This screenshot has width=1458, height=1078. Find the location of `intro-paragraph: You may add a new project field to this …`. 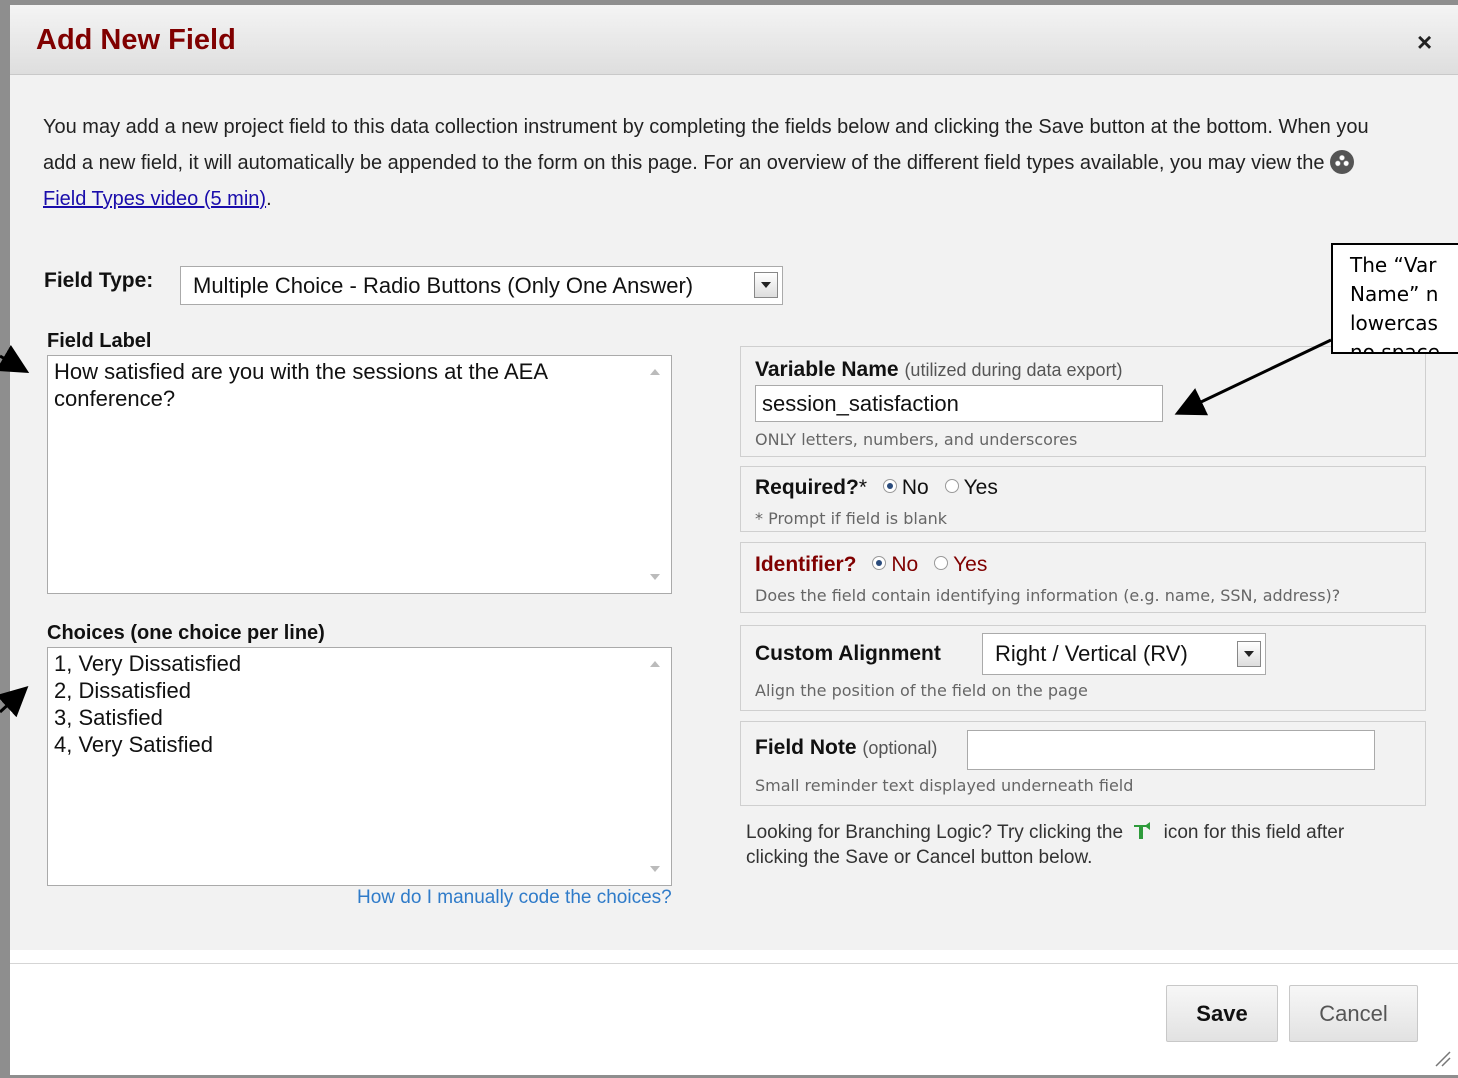

intro-paragraph: You may add a new project field to this … is located at coordinates (706, 145).